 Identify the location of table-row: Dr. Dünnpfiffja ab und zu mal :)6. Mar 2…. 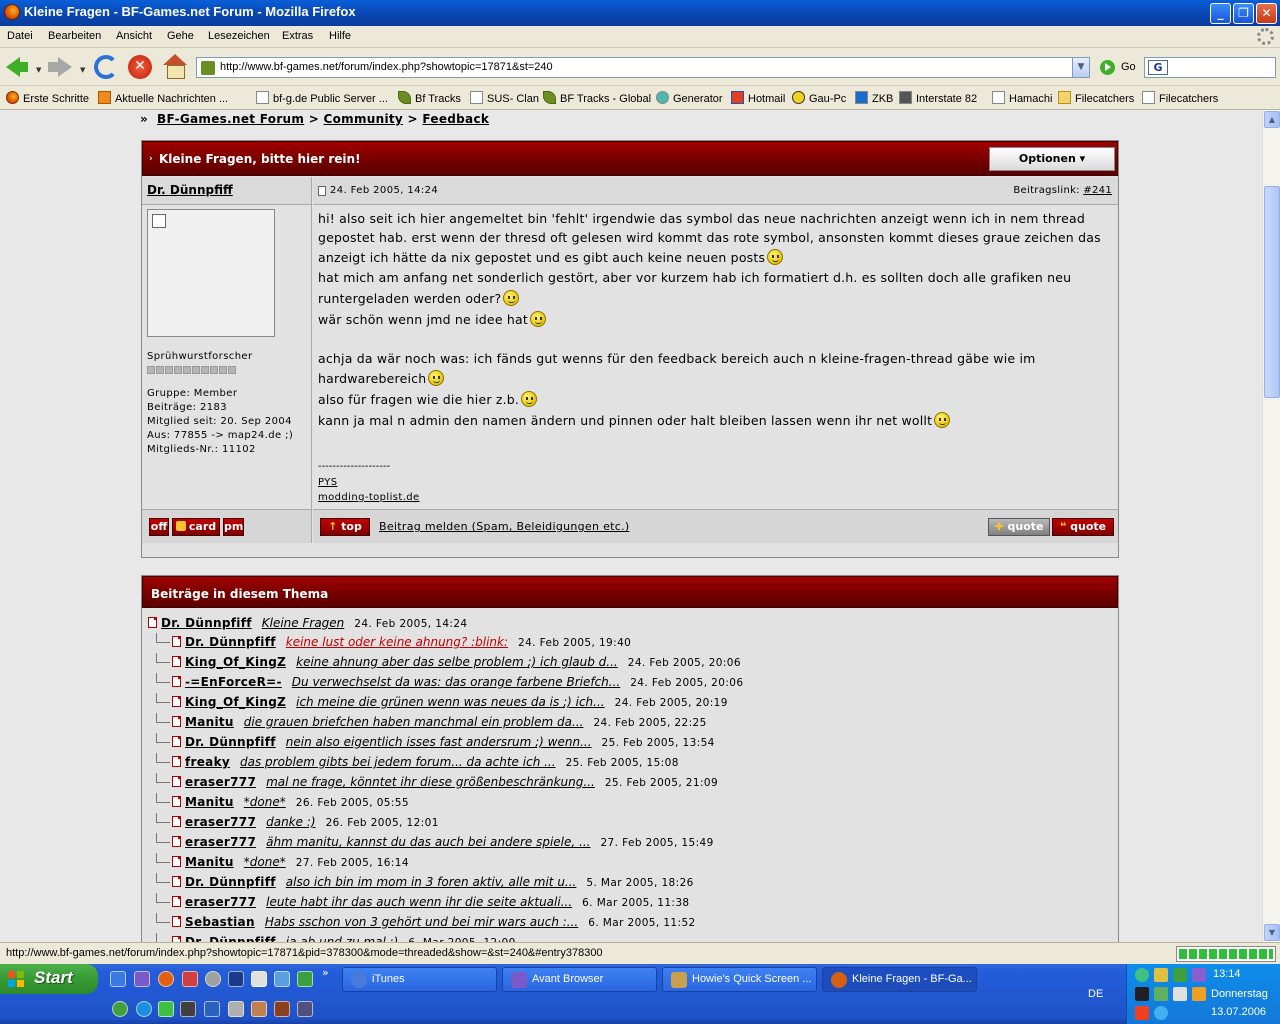
(336, 937).